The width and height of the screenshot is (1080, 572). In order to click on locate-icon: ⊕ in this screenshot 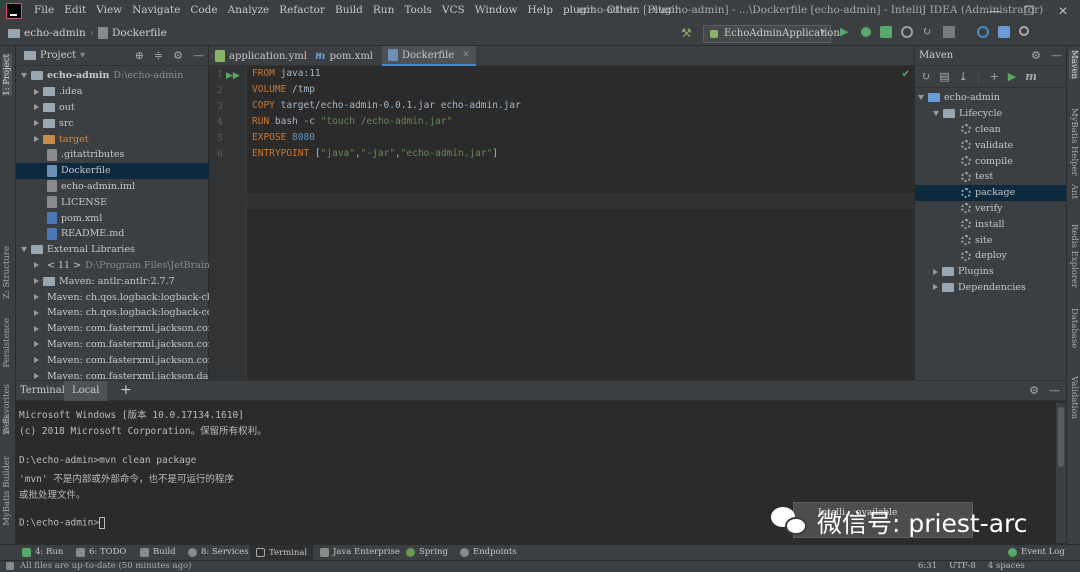, I will do `click(139, 55)`.